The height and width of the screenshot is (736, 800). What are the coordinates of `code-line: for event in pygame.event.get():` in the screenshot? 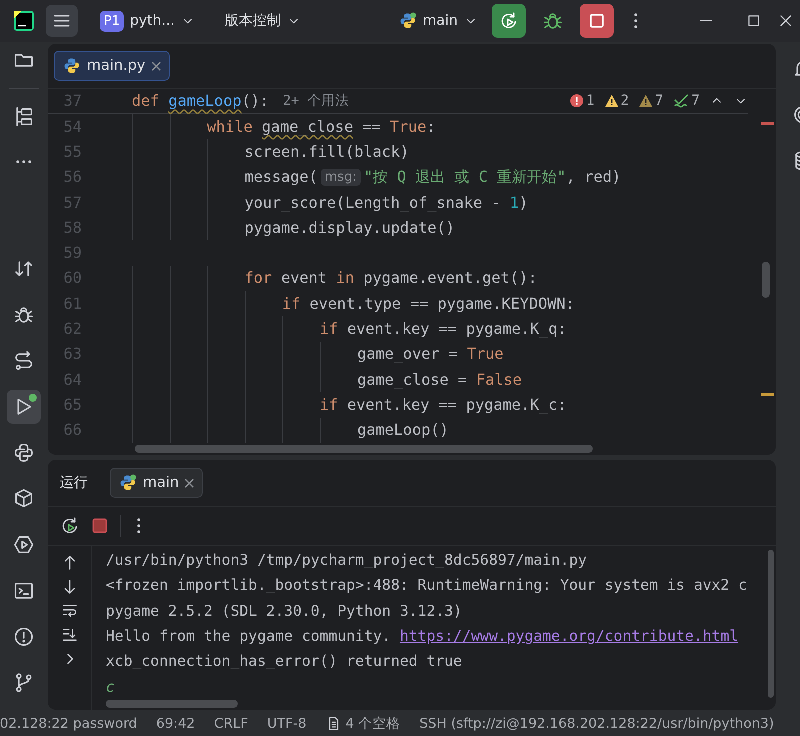 It's located at (335, 279).